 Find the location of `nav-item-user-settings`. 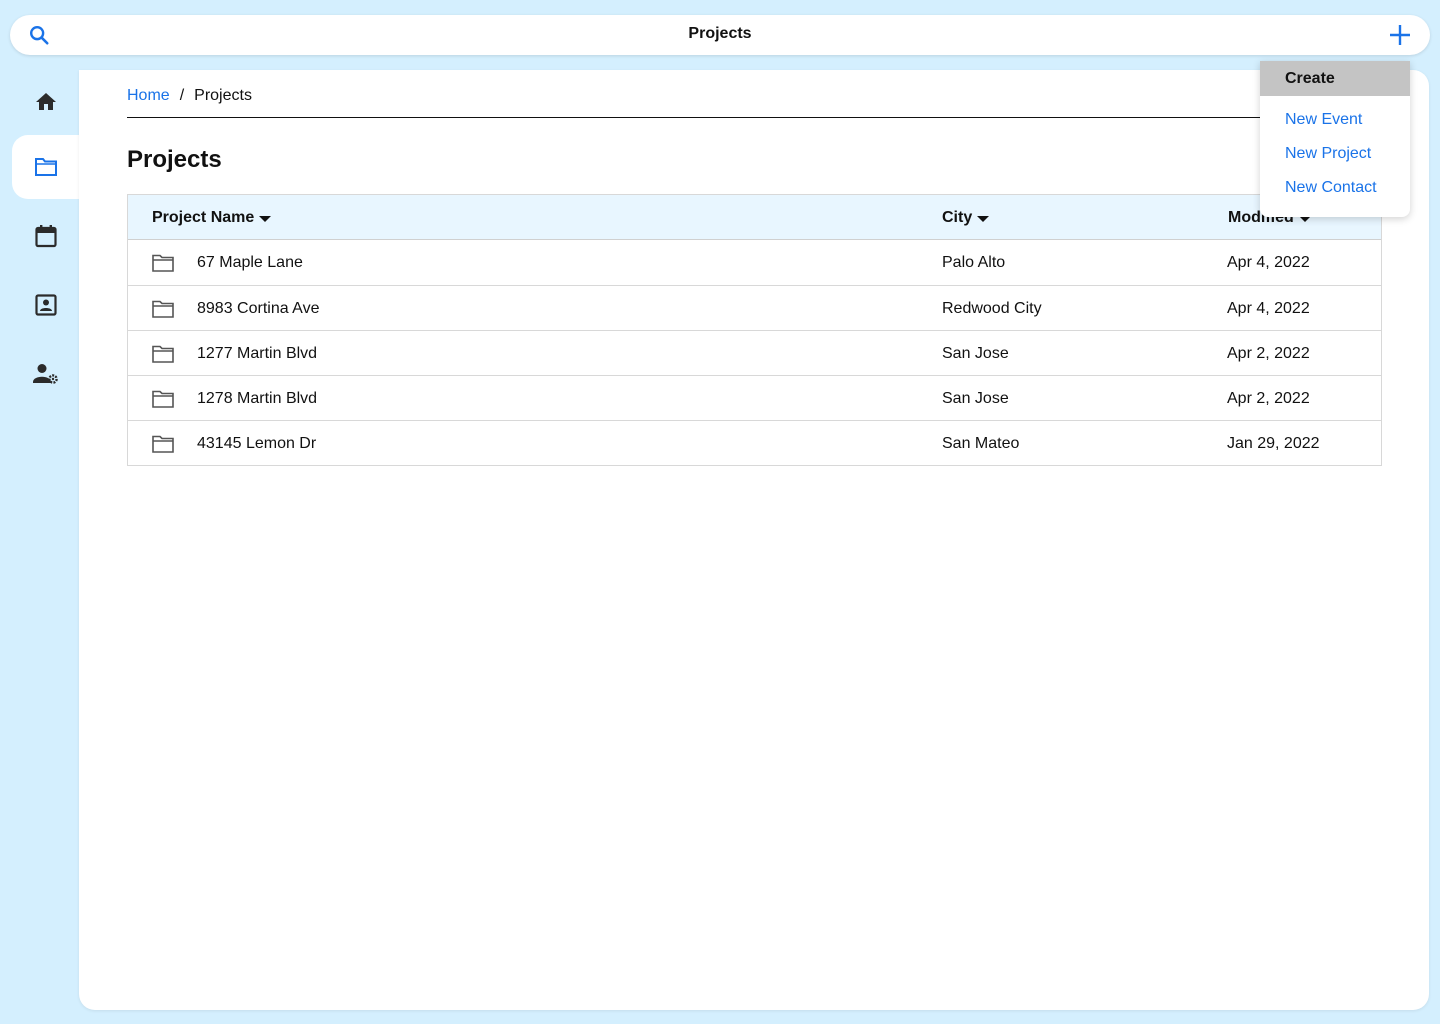

nav-item-user-settings is located at coordinates (45, 374).